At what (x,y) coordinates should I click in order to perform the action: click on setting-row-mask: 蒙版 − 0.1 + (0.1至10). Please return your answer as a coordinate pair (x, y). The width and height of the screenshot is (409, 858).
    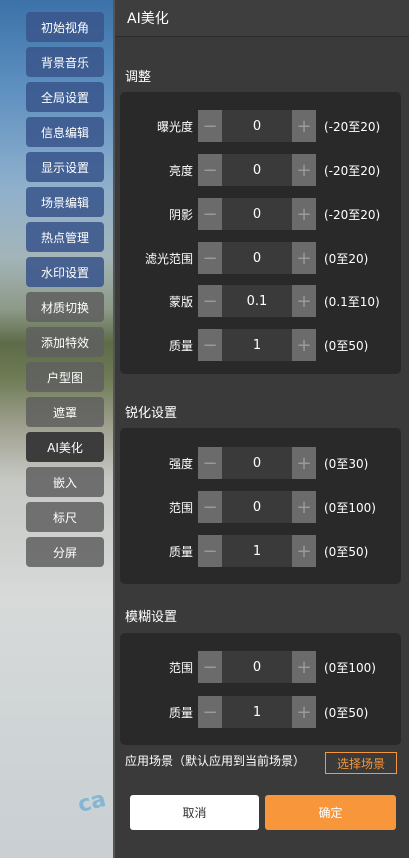
    Looking at the image, I should click on (260, 301).